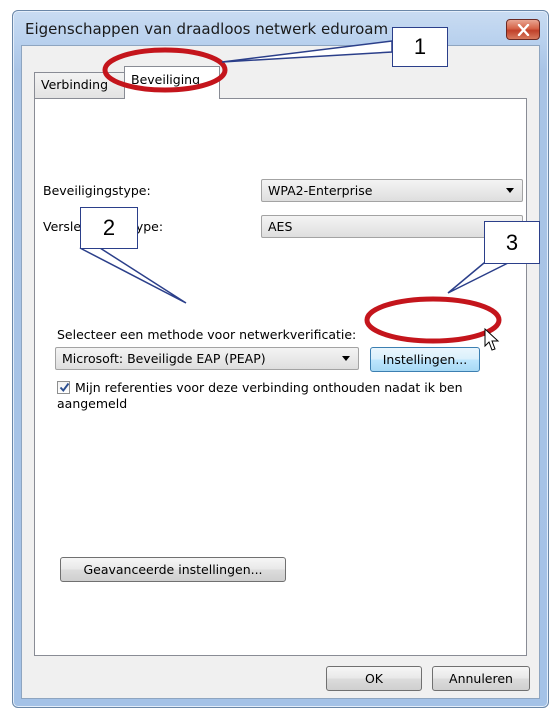  What do you see at coordinates (97, 190) in the screenshot?
I see `security-type-label: Beveiligingstype:` at bounding box center [97, 190].